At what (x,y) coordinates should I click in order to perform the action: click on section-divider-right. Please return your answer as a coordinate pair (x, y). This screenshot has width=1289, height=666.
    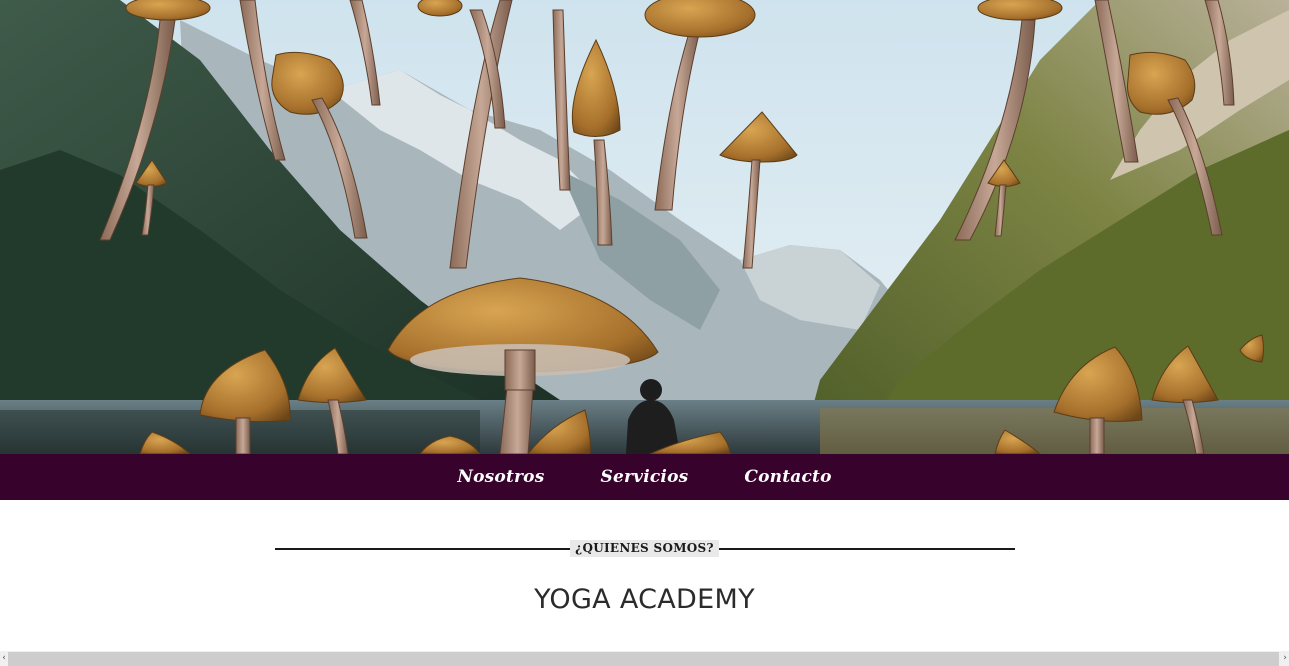
    Looking at the image, I should click on (867, 549).